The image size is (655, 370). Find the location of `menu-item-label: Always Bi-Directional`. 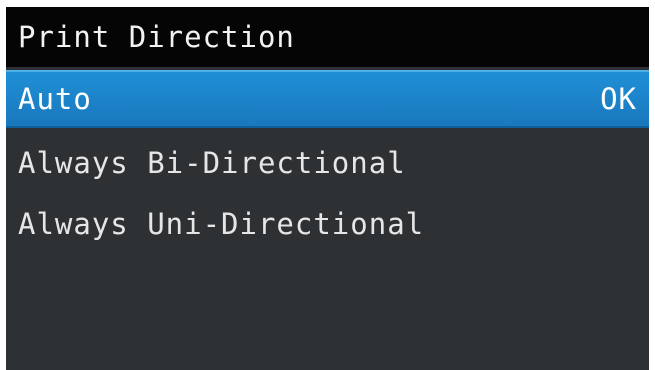

menu-item-label: Always Bi-Directional is located at coordinates (212, 163).